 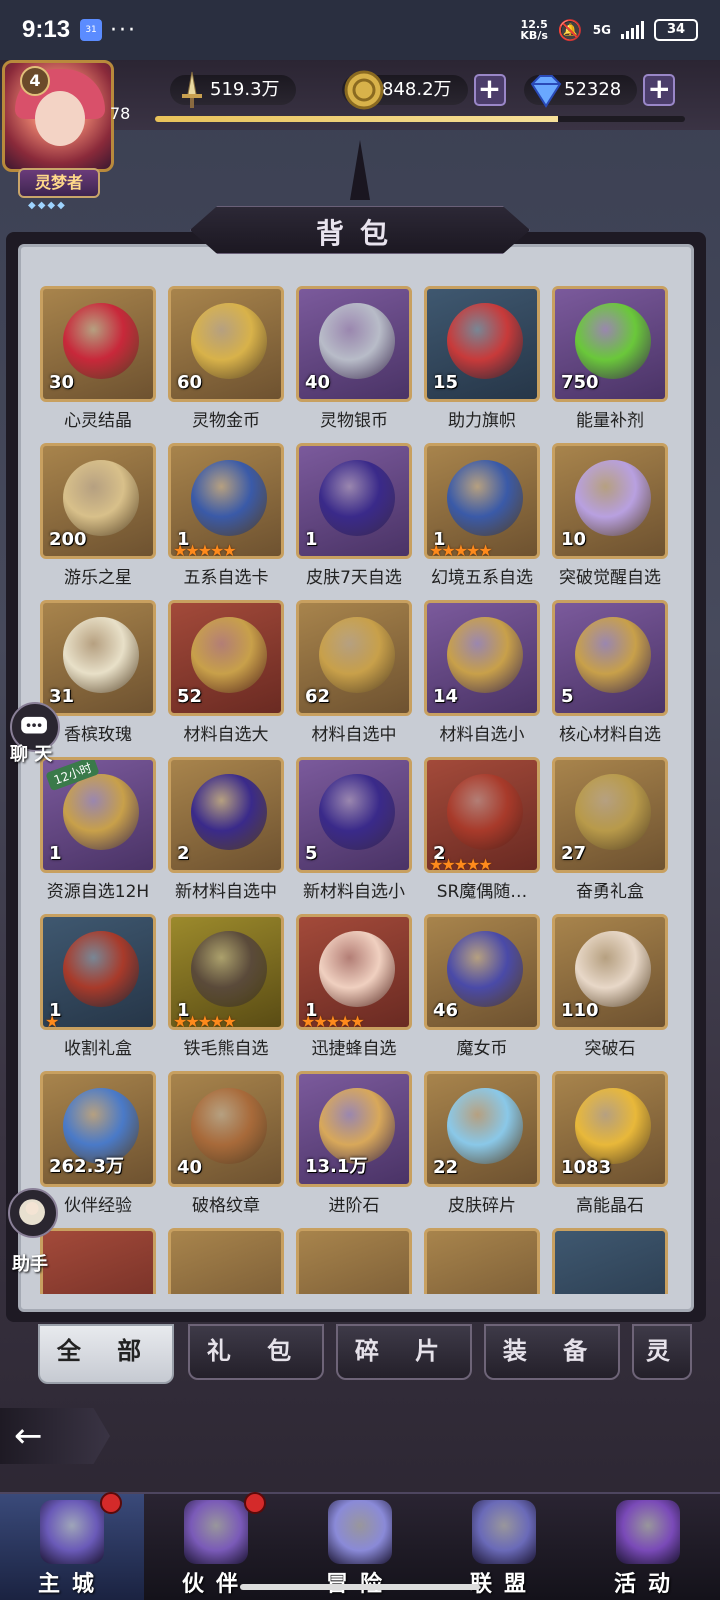 What do you see at coordinates (354, 1129) in the screenshot?
I see `item-tile: 13.1万` at bounding box center [354, 1129].